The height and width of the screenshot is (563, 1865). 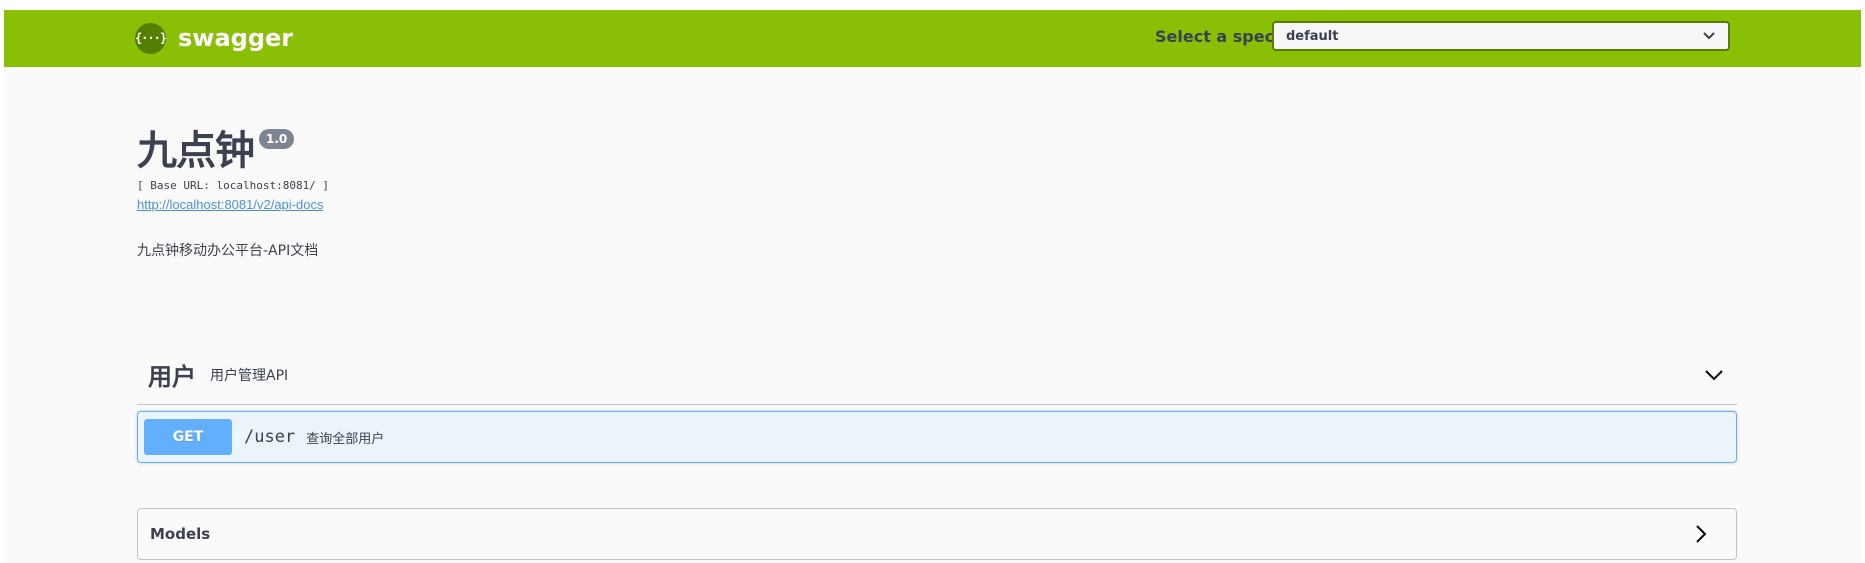 What do you see at coordinates (233, 185) in the screenshot?
I see `base-url: [ Base URL: localhost:8081/ ]` at bounding box center [233, 185].